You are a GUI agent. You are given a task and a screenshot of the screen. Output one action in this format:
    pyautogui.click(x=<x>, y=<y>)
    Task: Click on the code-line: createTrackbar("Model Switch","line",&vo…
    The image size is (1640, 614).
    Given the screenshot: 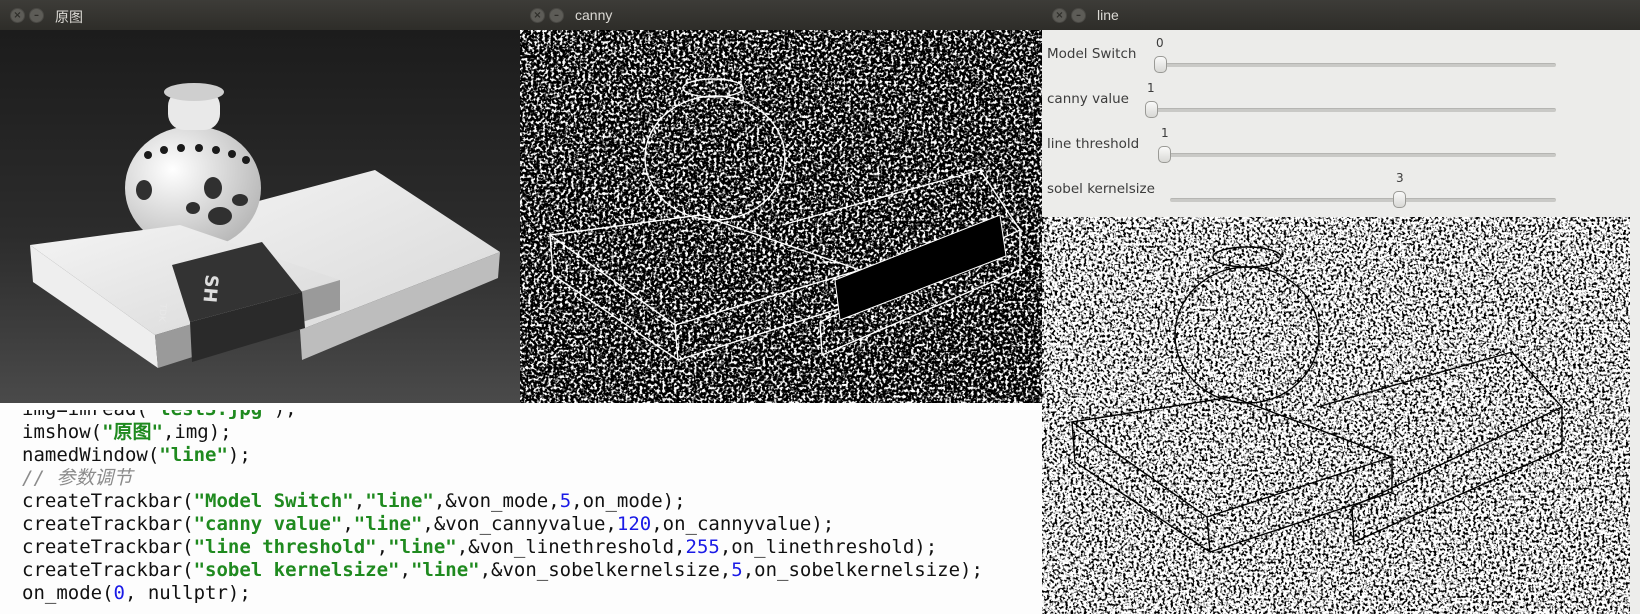 What is the action you would take?
    pyautogui.click(x=354, y=501)
    